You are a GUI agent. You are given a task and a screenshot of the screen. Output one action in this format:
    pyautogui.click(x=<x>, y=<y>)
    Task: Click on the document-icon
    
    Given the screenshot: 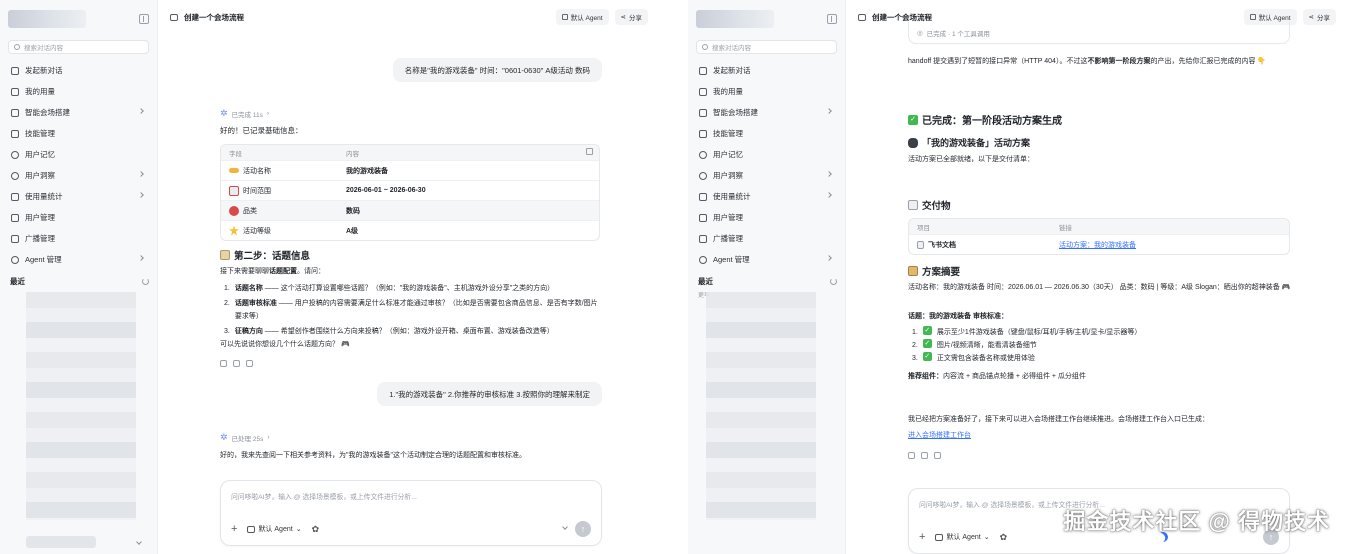 What is the action you would take?
    pyautogui.click(x=920, y=244)
    